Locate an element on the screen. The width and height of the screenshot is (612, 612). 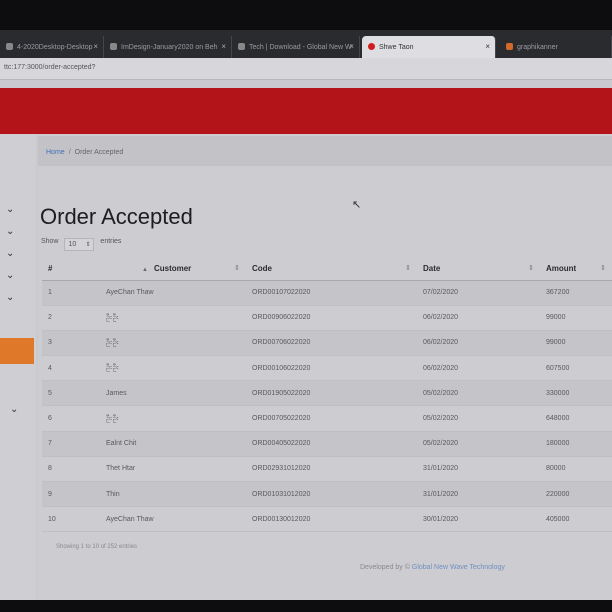
breadcrumb-current: Order Accepted is located at coordinates (99, 152).